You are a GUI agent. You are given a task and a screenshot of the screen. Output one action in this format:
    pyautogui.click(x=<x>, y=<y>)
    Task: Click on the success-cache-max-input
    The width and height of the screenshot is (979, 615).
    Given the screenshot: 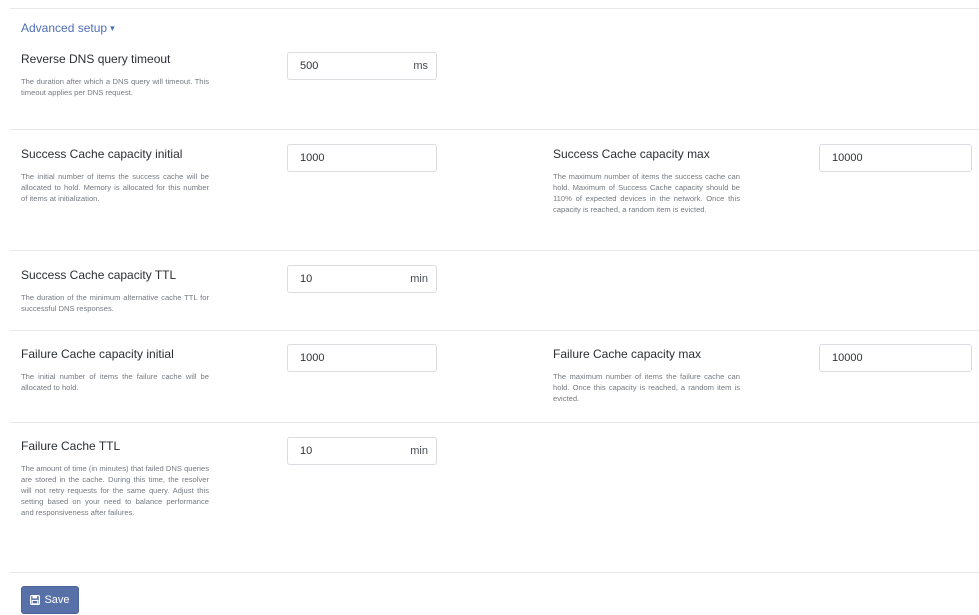 What is the action you would take?
    pyautogui.click(x=895, y=158)
    